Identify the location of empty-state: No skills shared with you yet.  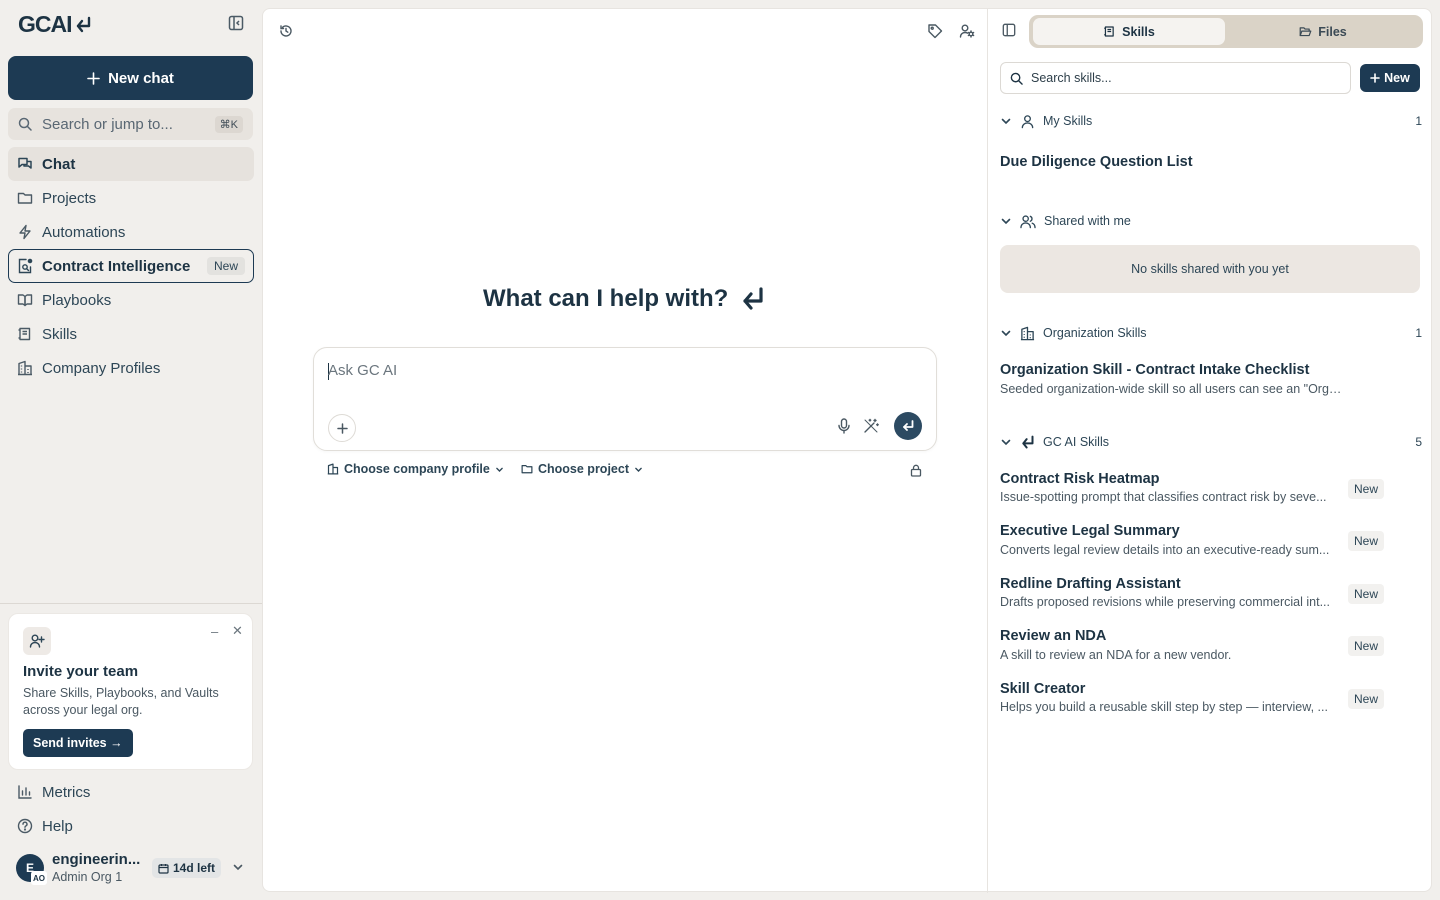
(1210, 269).